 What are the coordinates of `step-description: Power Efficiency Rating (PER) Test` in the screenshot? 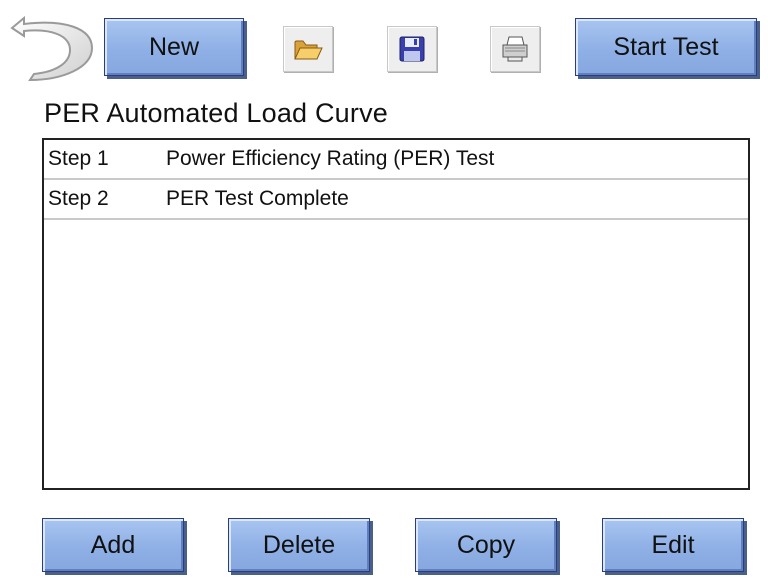 It's located at (330, 158).